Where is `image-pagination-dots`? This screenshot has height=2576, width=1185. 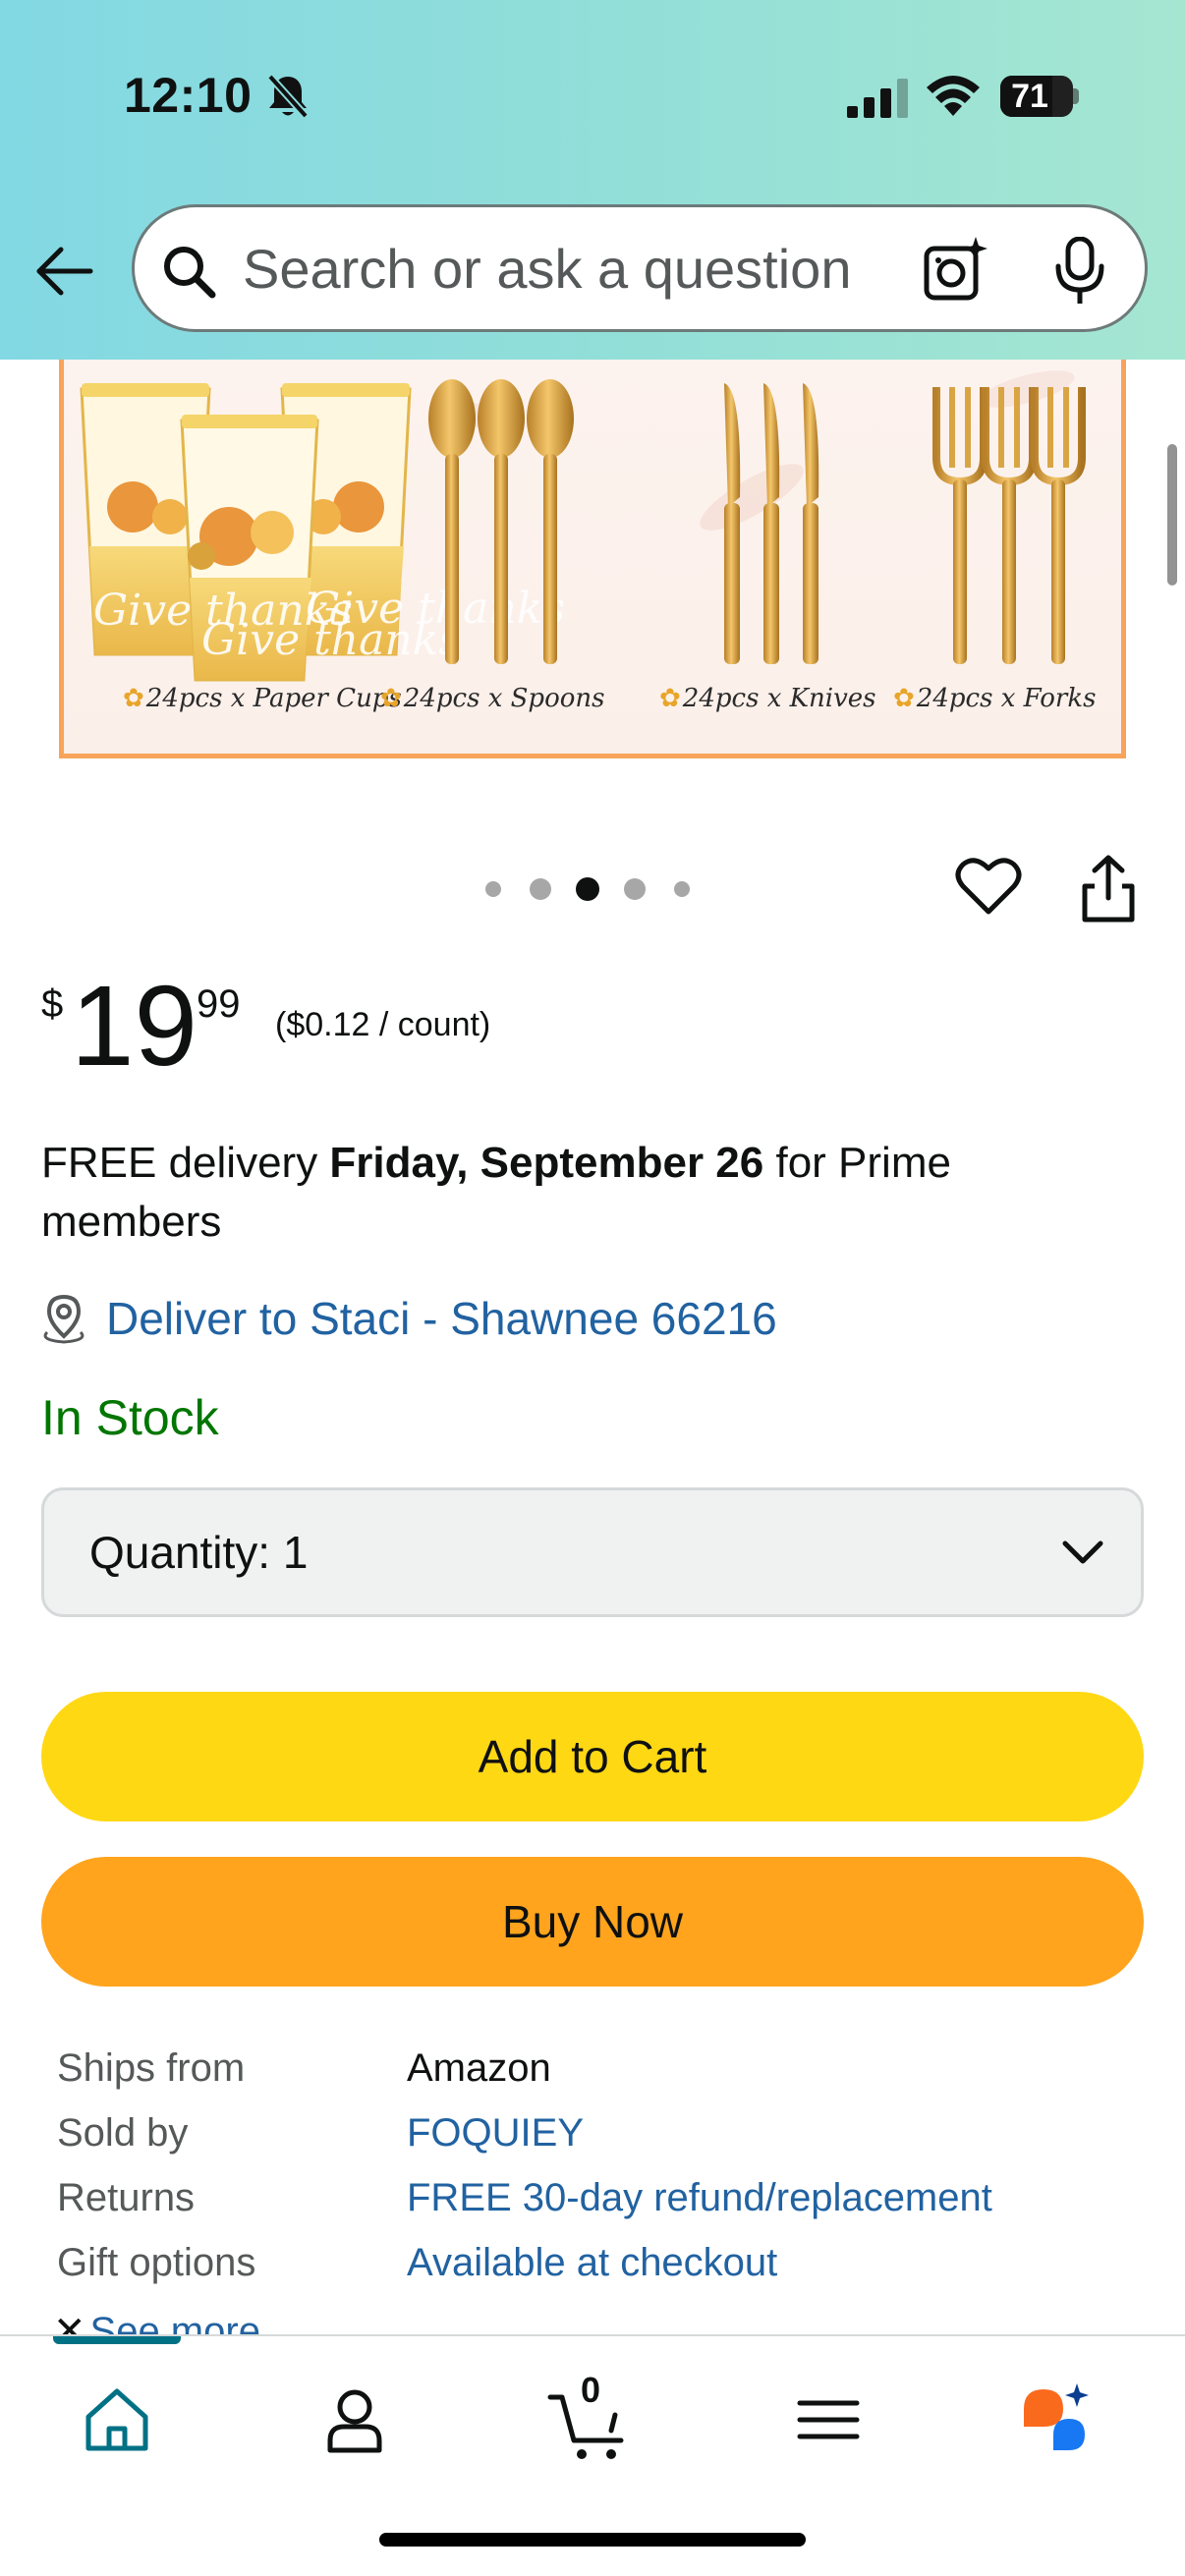 image-pagination-dots is located at coordinates (596, 889).